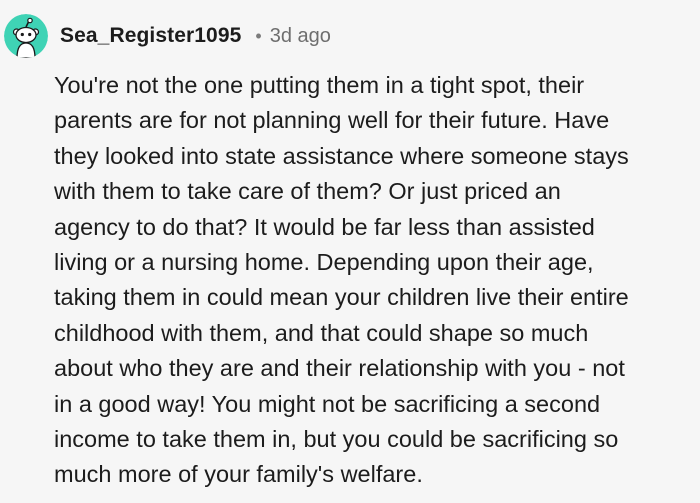 This screenshot has height=503, width=700. I want to click on reddit-snoo-avatar-icon, so click(26, 36).